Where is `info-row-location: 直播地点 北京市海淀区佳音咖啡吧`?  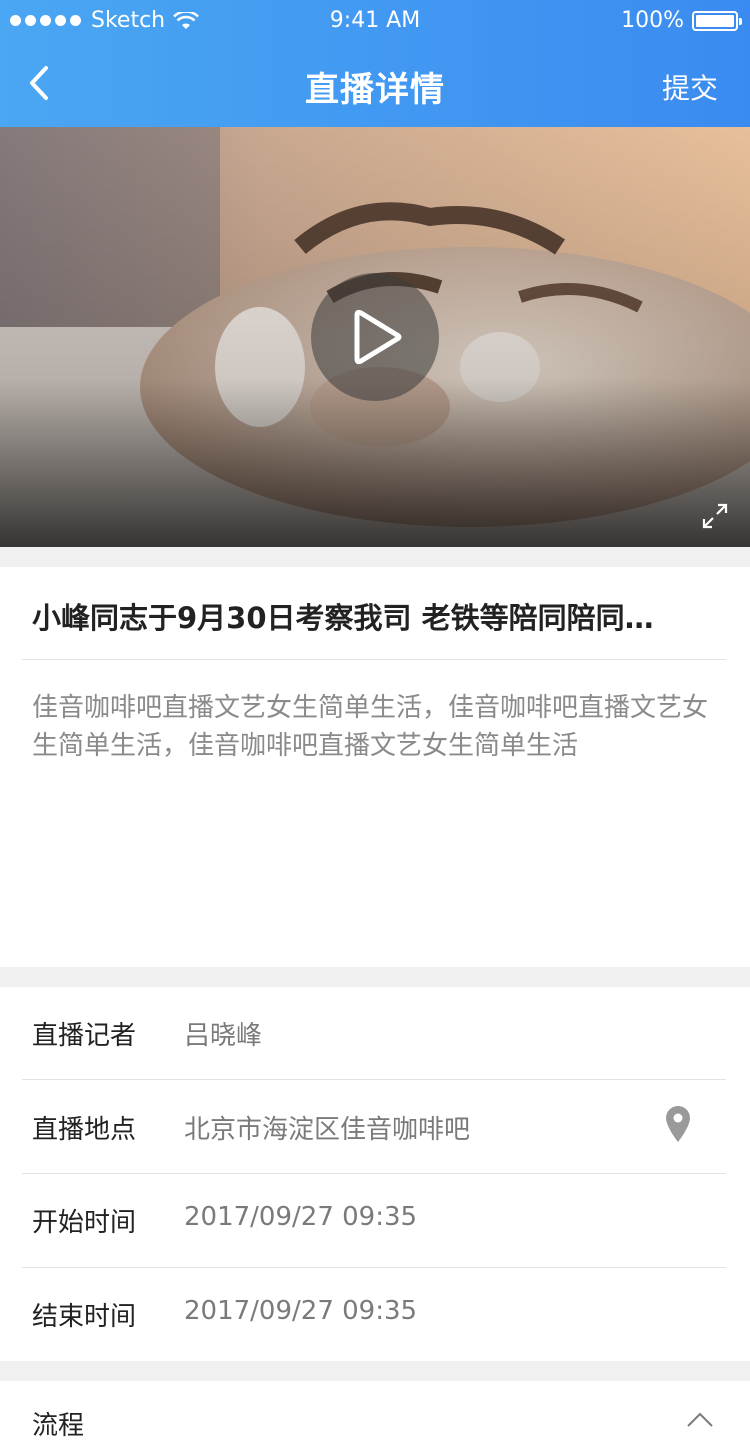 info-row-location: 直播地点 北京市海淀区佳音咖啡吧 is located at coordinates (375, 1127).